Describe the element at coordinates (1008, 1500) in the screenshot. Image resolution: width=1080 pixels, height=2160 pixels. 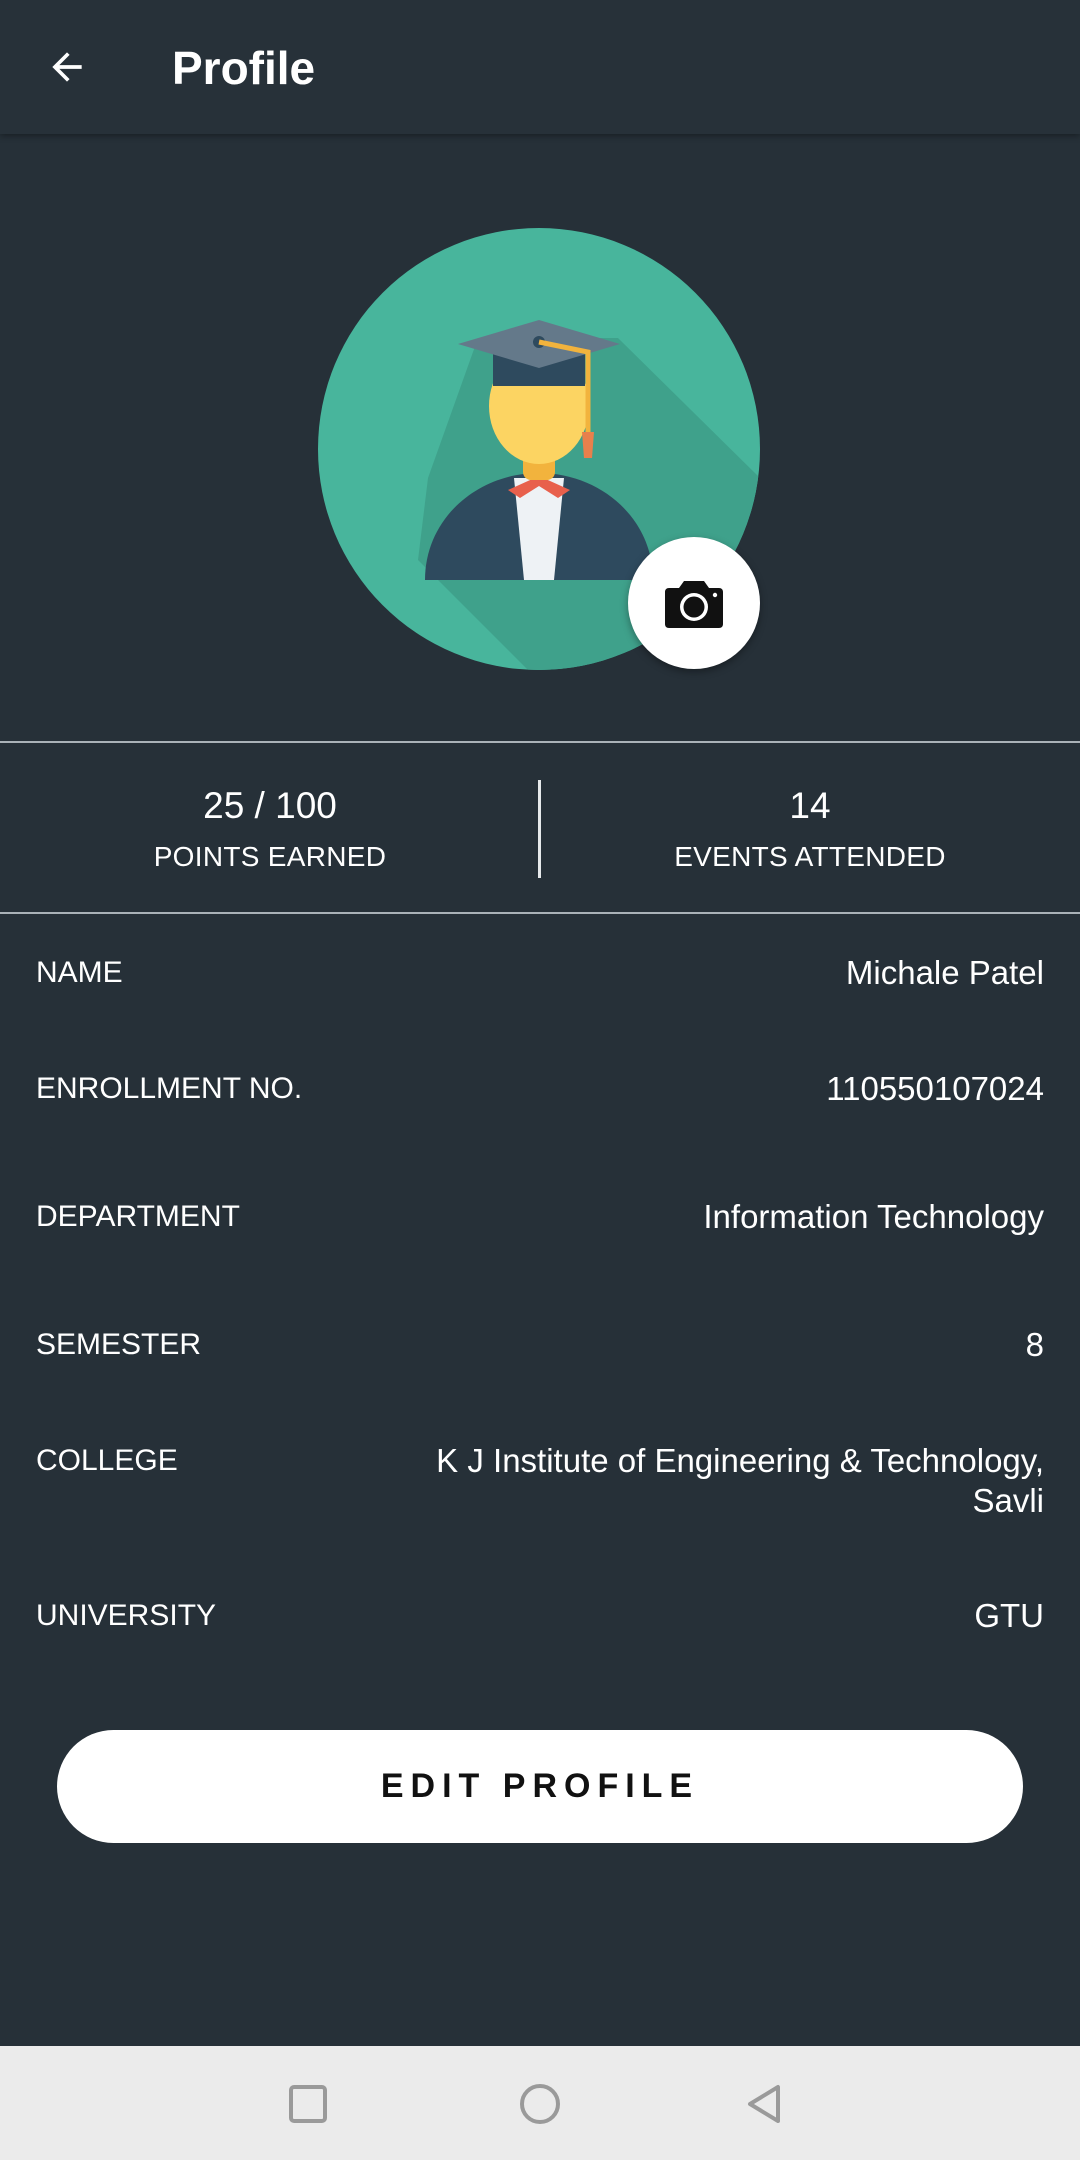
I see `college-value-line2: Savli` at that location.